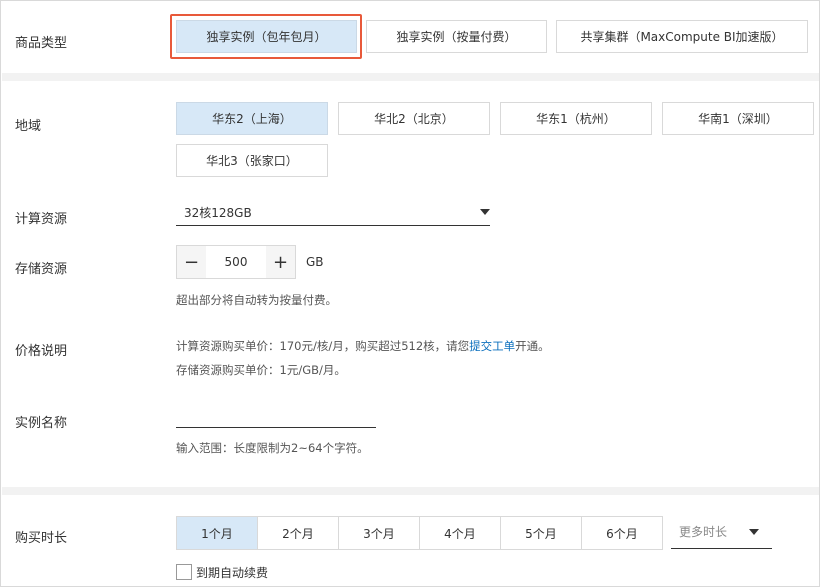 The image size is (820, 587). Describe the element at coordinates (492, 346) in the screenshot. I see `submit-ticket-link: 提交工单` at that location.